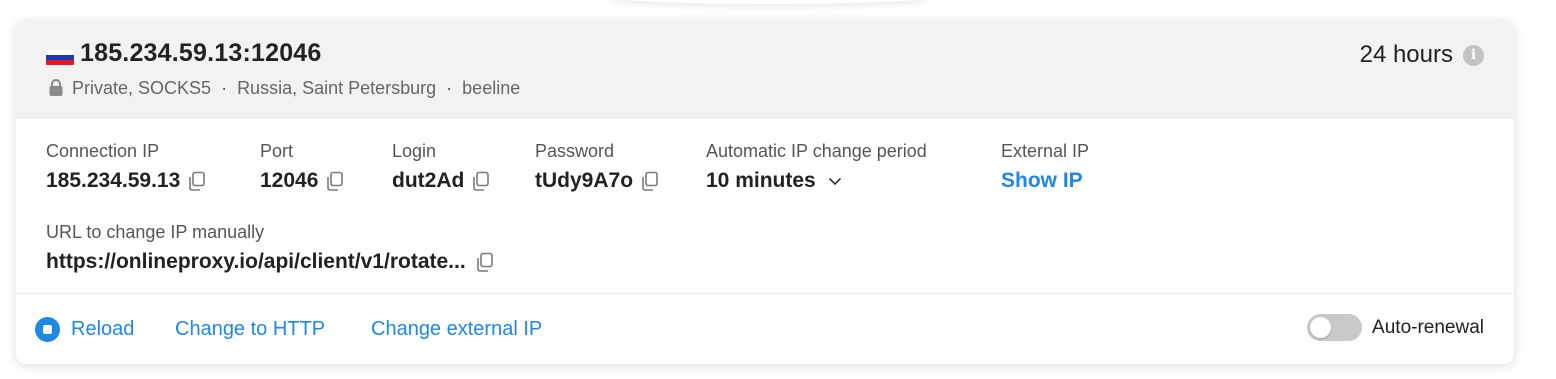 The image size is (1556, 379). What do you see at coordinates (103, 328) in the screenshot?
I see `reload-label: Reload` at bounding box center [103, 328].